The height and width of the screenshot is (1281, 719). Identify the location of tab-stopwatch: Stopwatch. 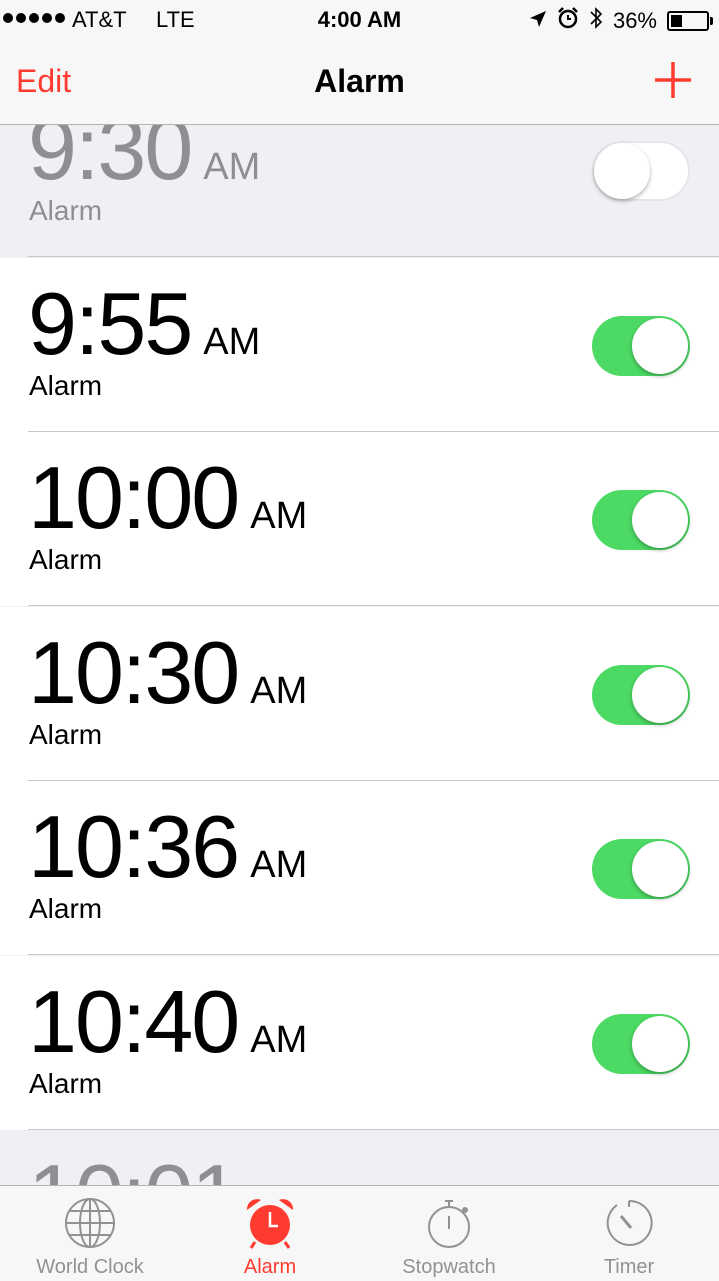
(449, 1233).